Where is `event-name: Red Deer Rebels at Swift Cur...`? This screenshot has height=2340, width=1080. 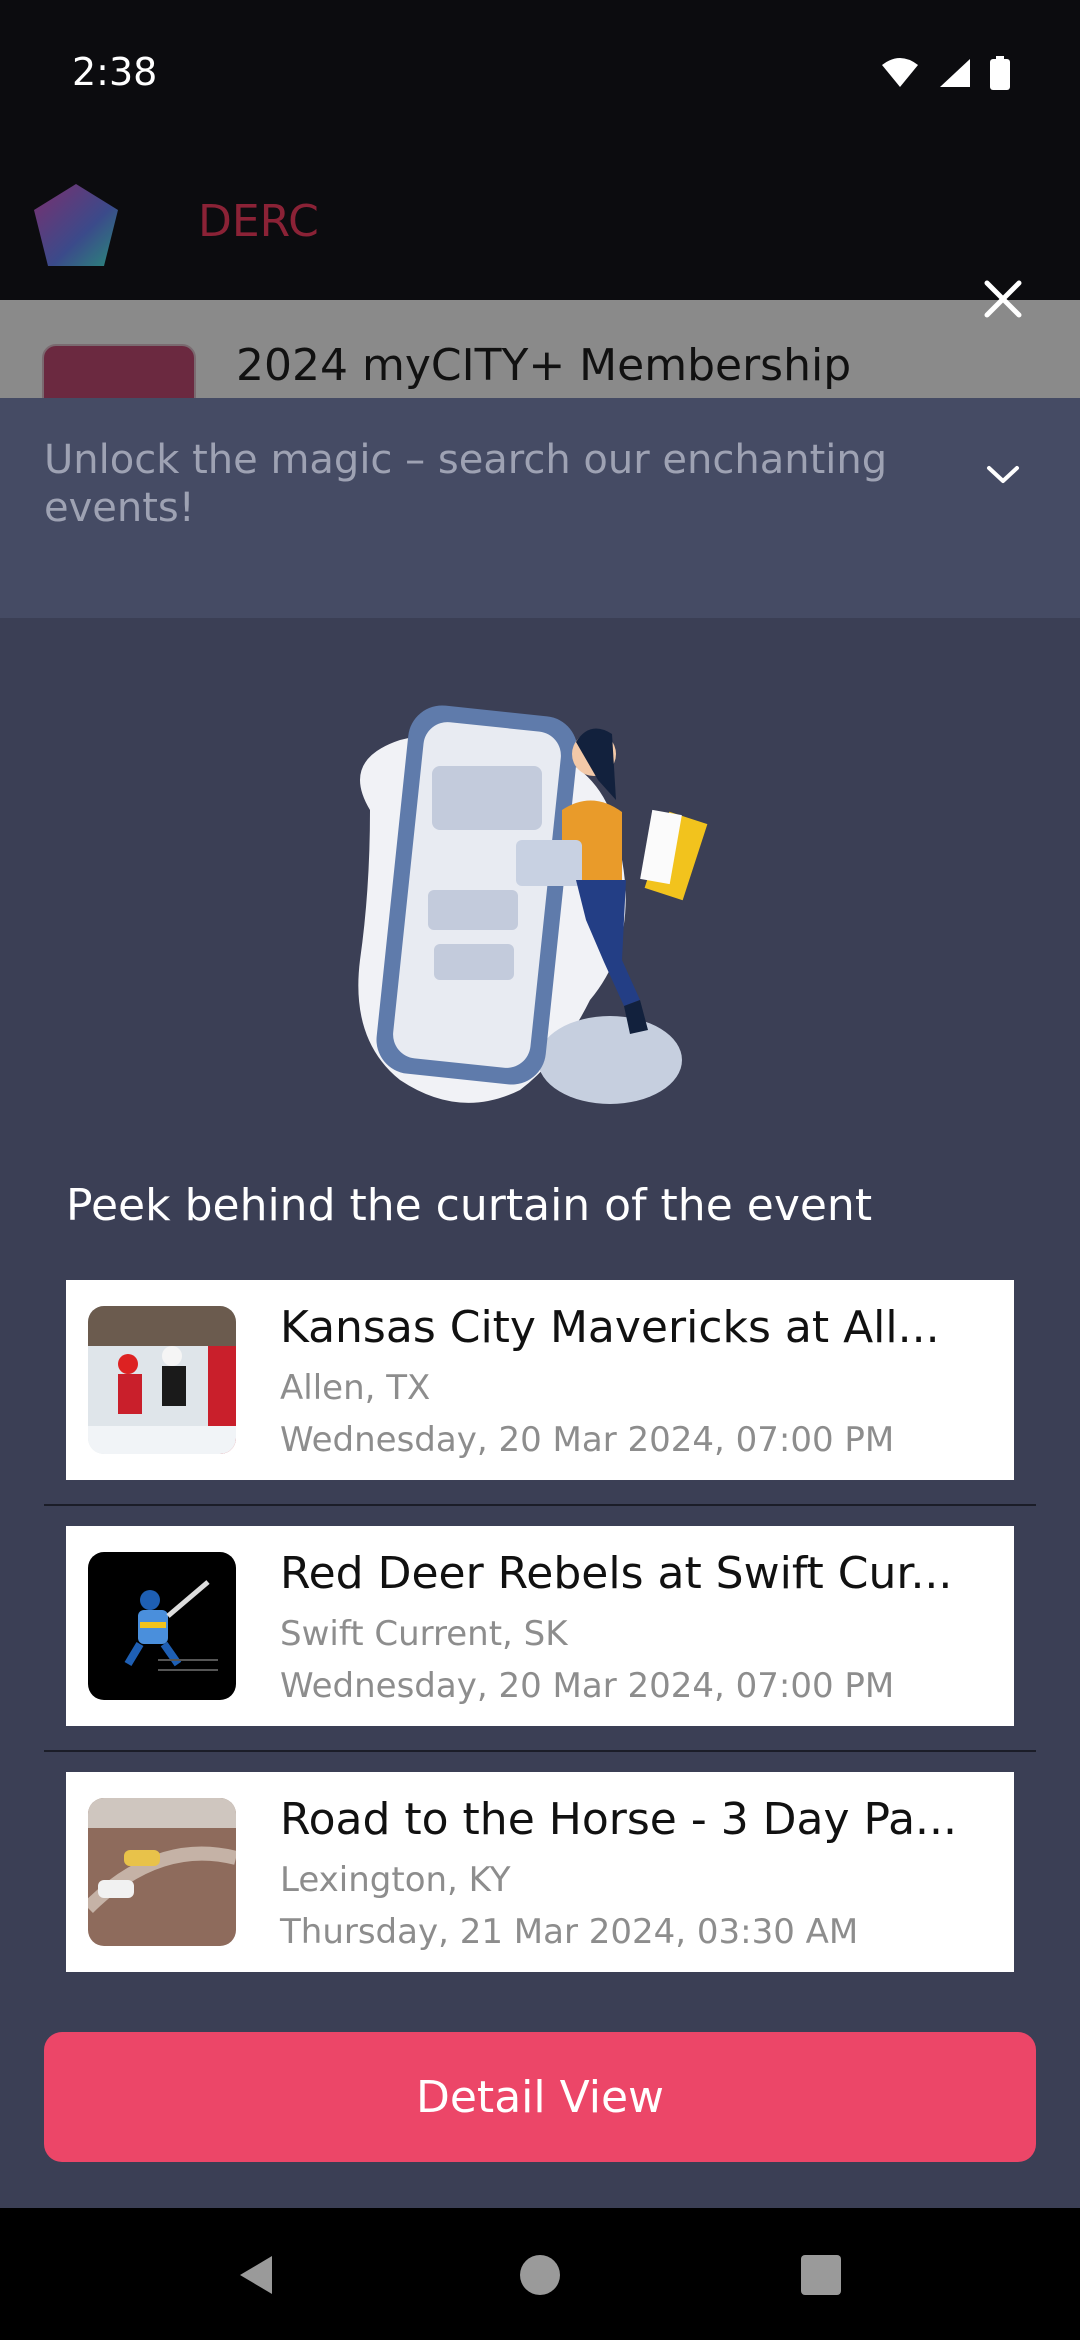 event-name: Red Deer Rebels at Swift Cur... is located at coordinates (616, 1573).